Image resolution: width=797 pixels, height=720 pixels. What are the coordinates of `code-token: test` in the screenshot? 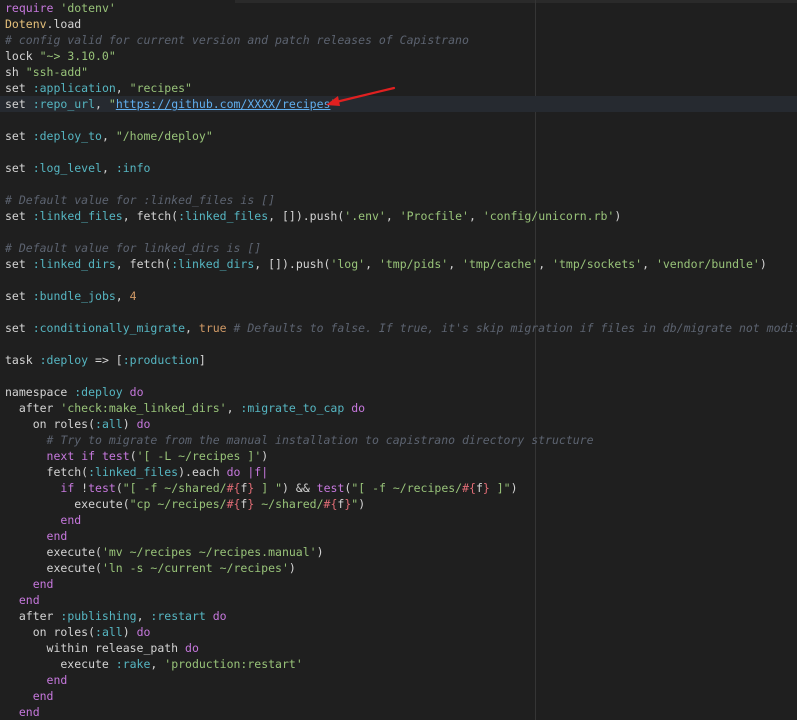 It's located at (115, 456).